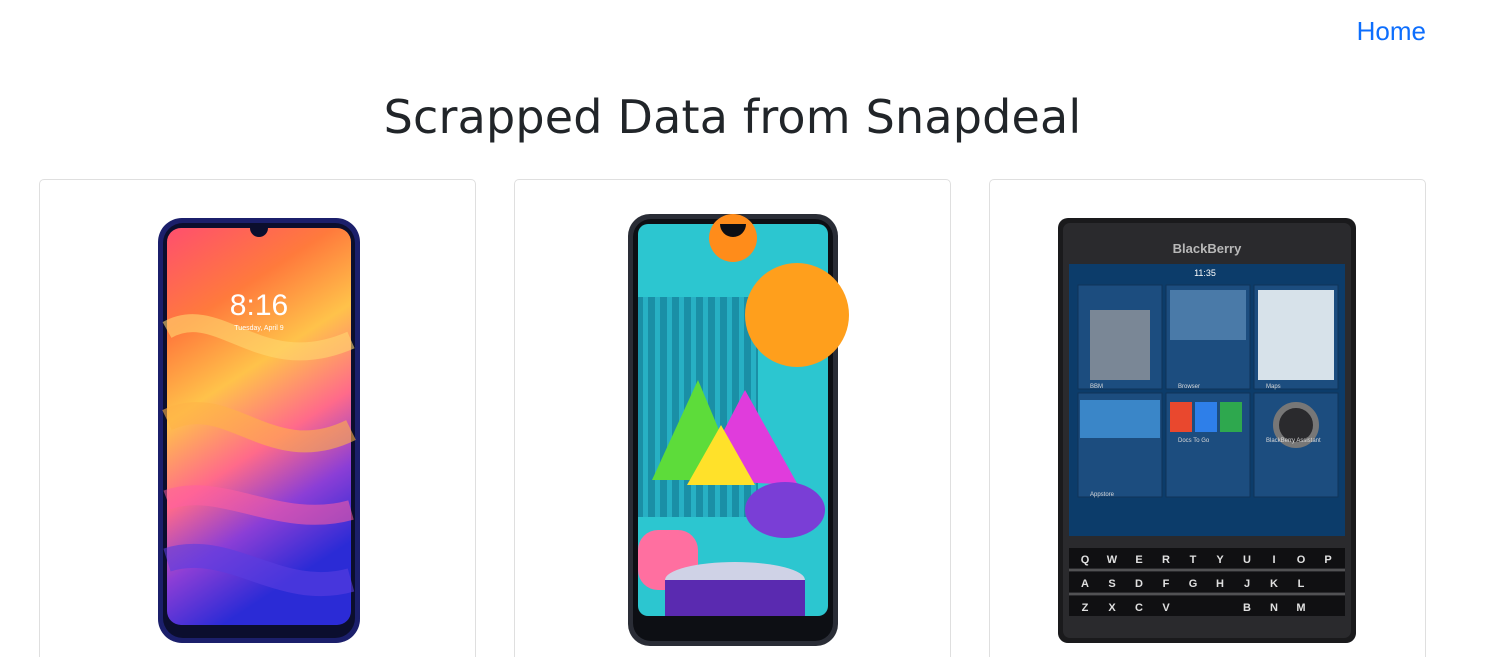 The image size is (1495, 657). I want to click on svg-text: B, so click(1247, 608).